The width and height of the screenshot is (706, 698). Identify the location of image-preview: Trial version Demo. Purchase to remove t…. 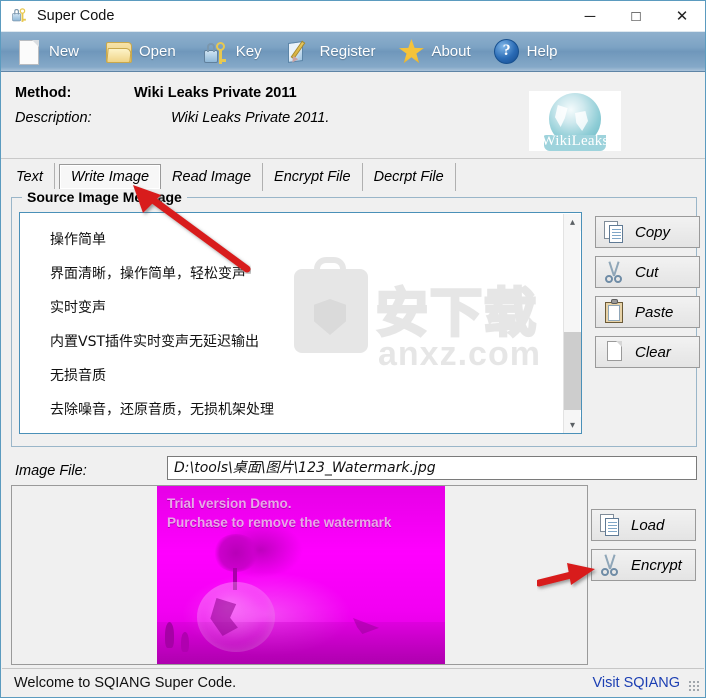
(301, 575).